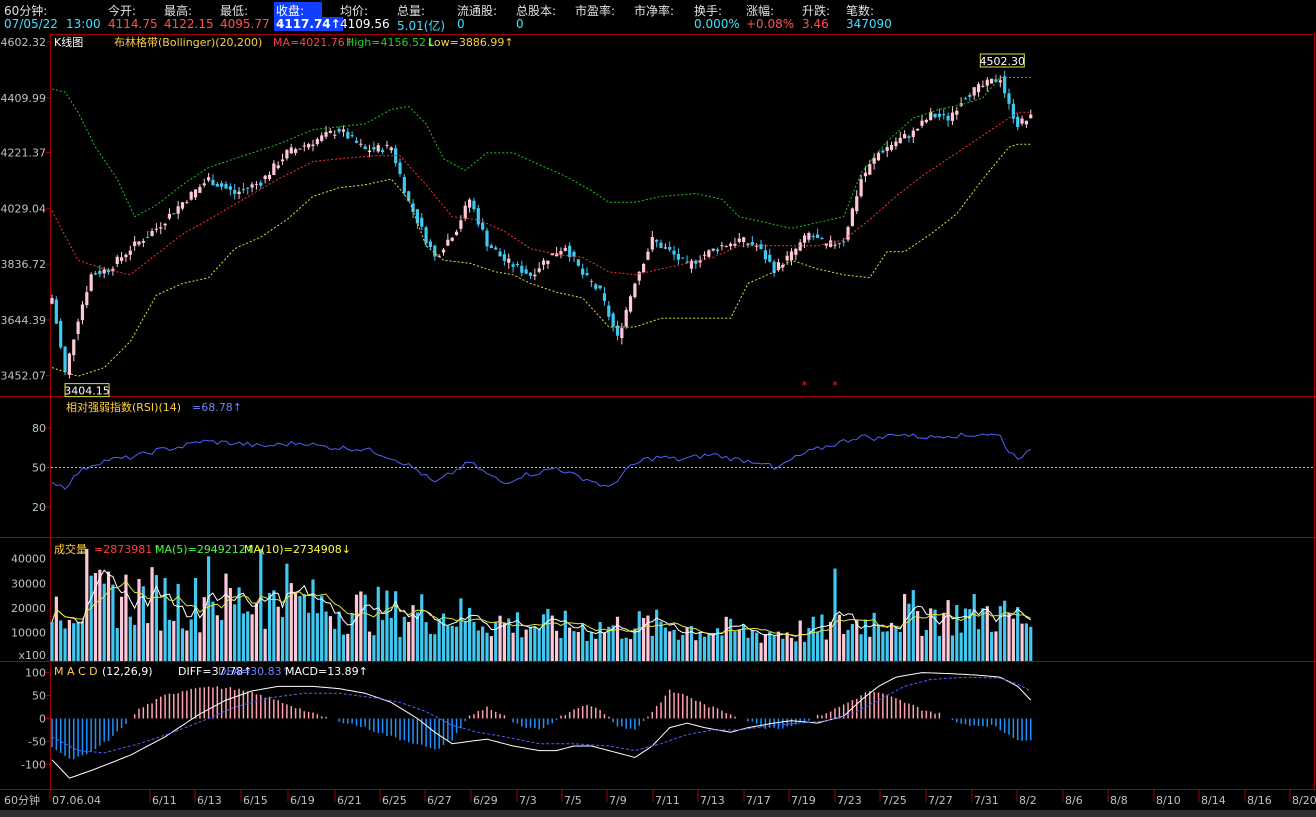 The height and width of the screenshot is (817, 1316). I want to click on max-price-label: 4502.30, so click(1003, 61).